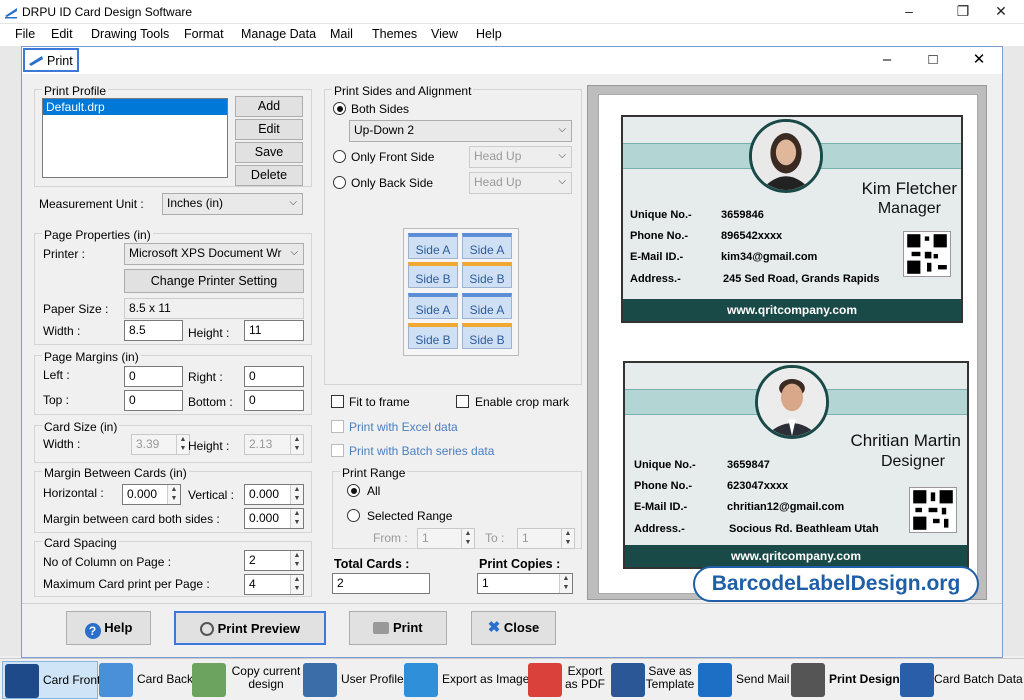 This screenshot has width=1024, height=700. What do you see at coordinates (51, 680) in the screenshot?
I see `toolbar-card-front: Card Front` at bounding box center [51, 680].